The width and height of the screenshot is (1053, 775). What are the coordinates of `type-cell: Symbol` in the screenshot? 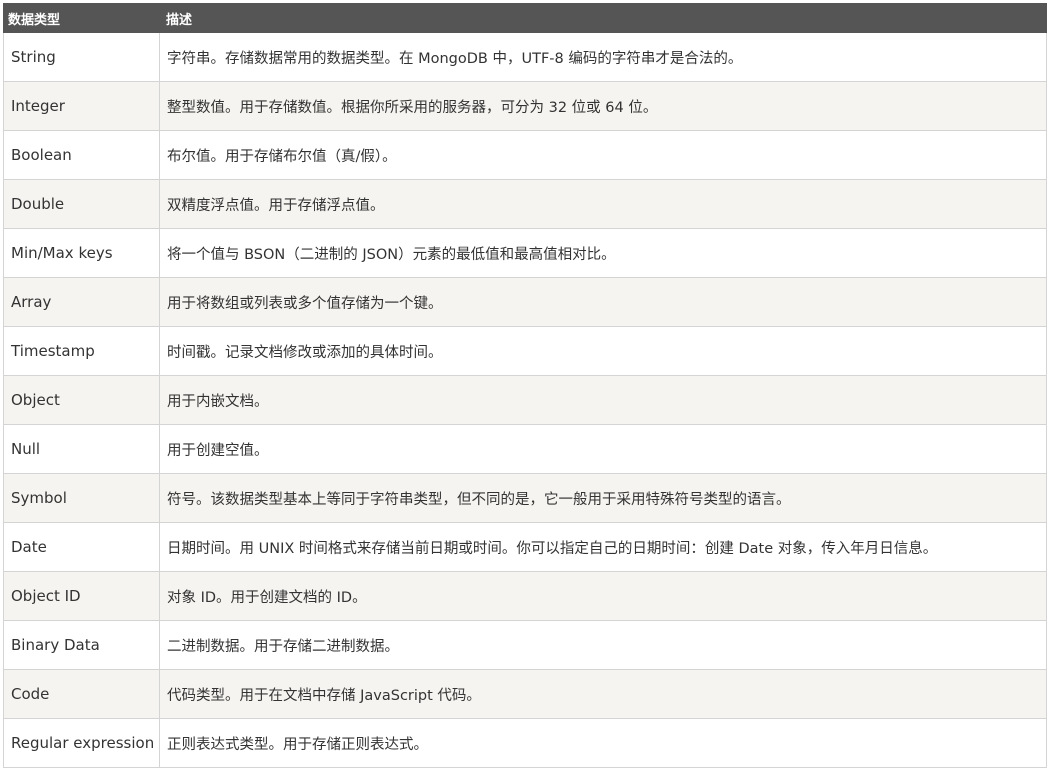 It's located at (81, 498).